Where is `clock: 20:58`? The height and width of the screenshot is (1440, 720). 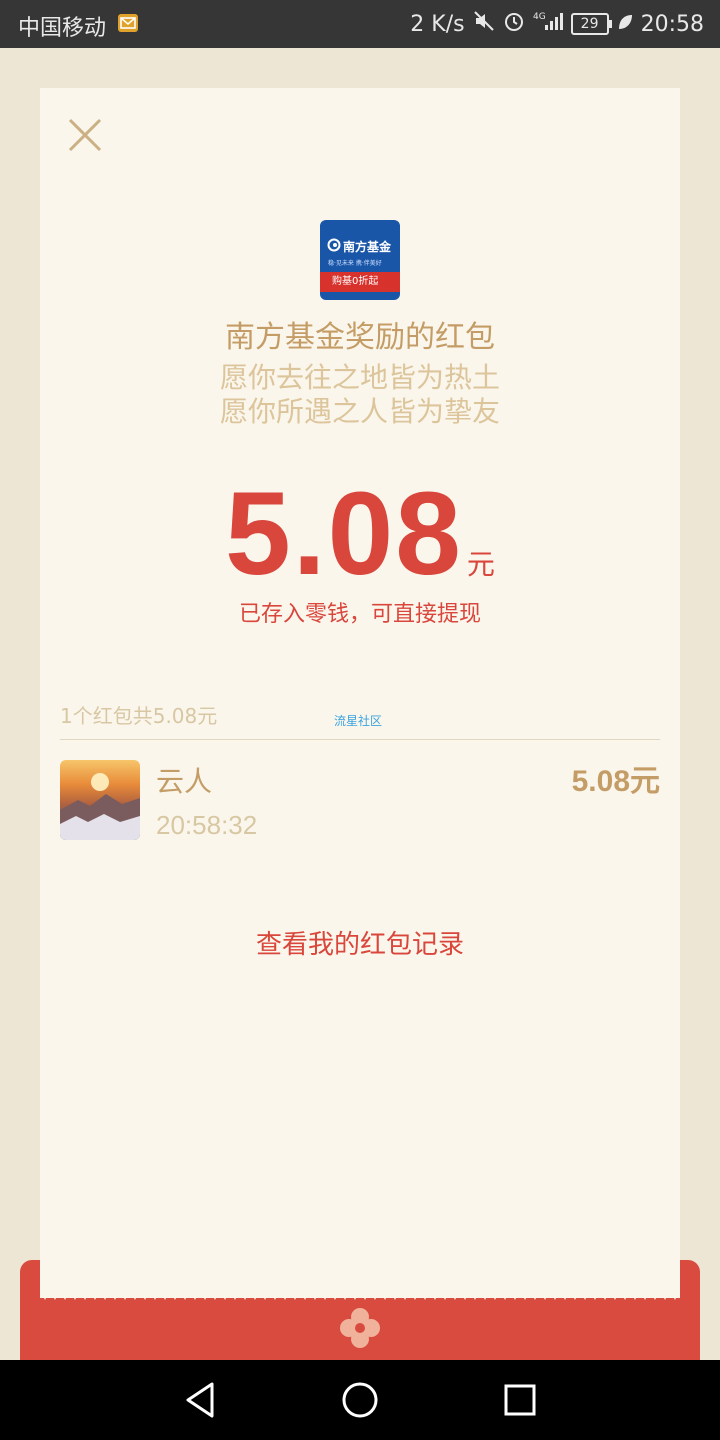
clock: 20:58 is located at coordinates (672, 24).